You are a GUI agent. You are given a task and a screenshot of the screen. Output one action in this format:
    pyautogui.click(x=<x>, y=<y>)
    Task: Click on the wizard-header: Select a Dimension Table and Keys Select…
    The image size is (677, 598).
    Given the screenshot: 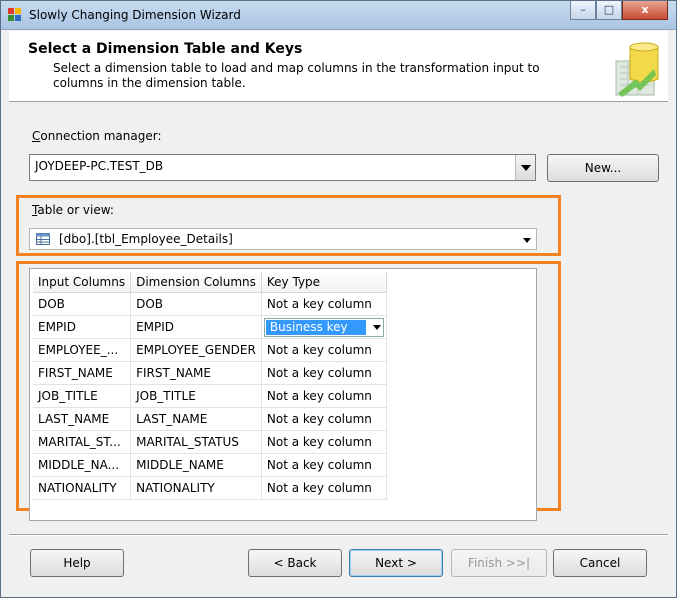 What is the action you would take?
    pyautogui.click(x=338, y=66)
    